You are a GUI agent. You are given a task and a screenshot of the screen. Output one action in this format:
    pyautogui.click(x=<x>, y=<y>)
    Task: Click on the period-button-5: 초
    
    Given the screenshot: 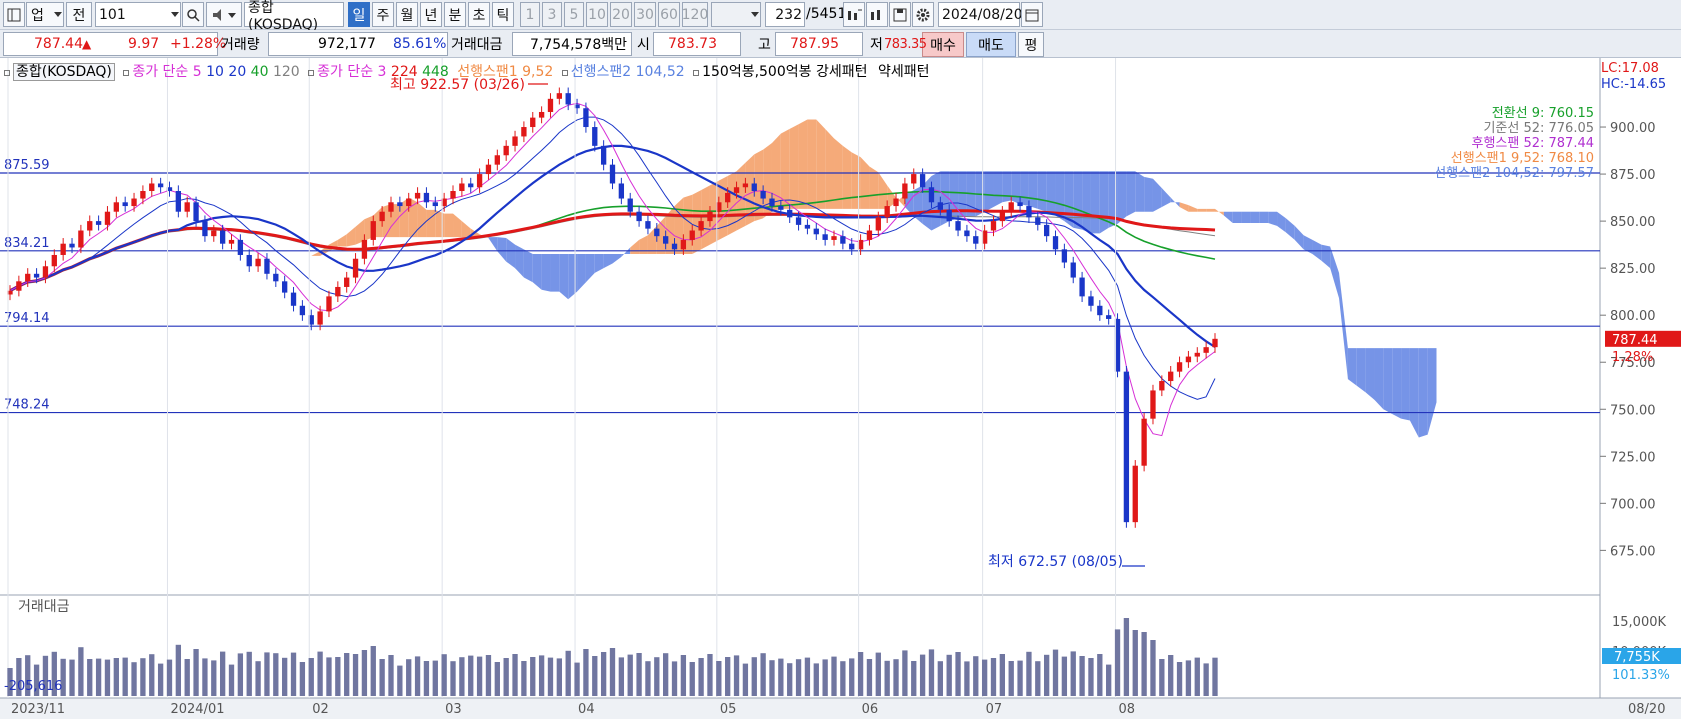 What is the action you would take?
    pyautogui.click(x=479, y=14)
    